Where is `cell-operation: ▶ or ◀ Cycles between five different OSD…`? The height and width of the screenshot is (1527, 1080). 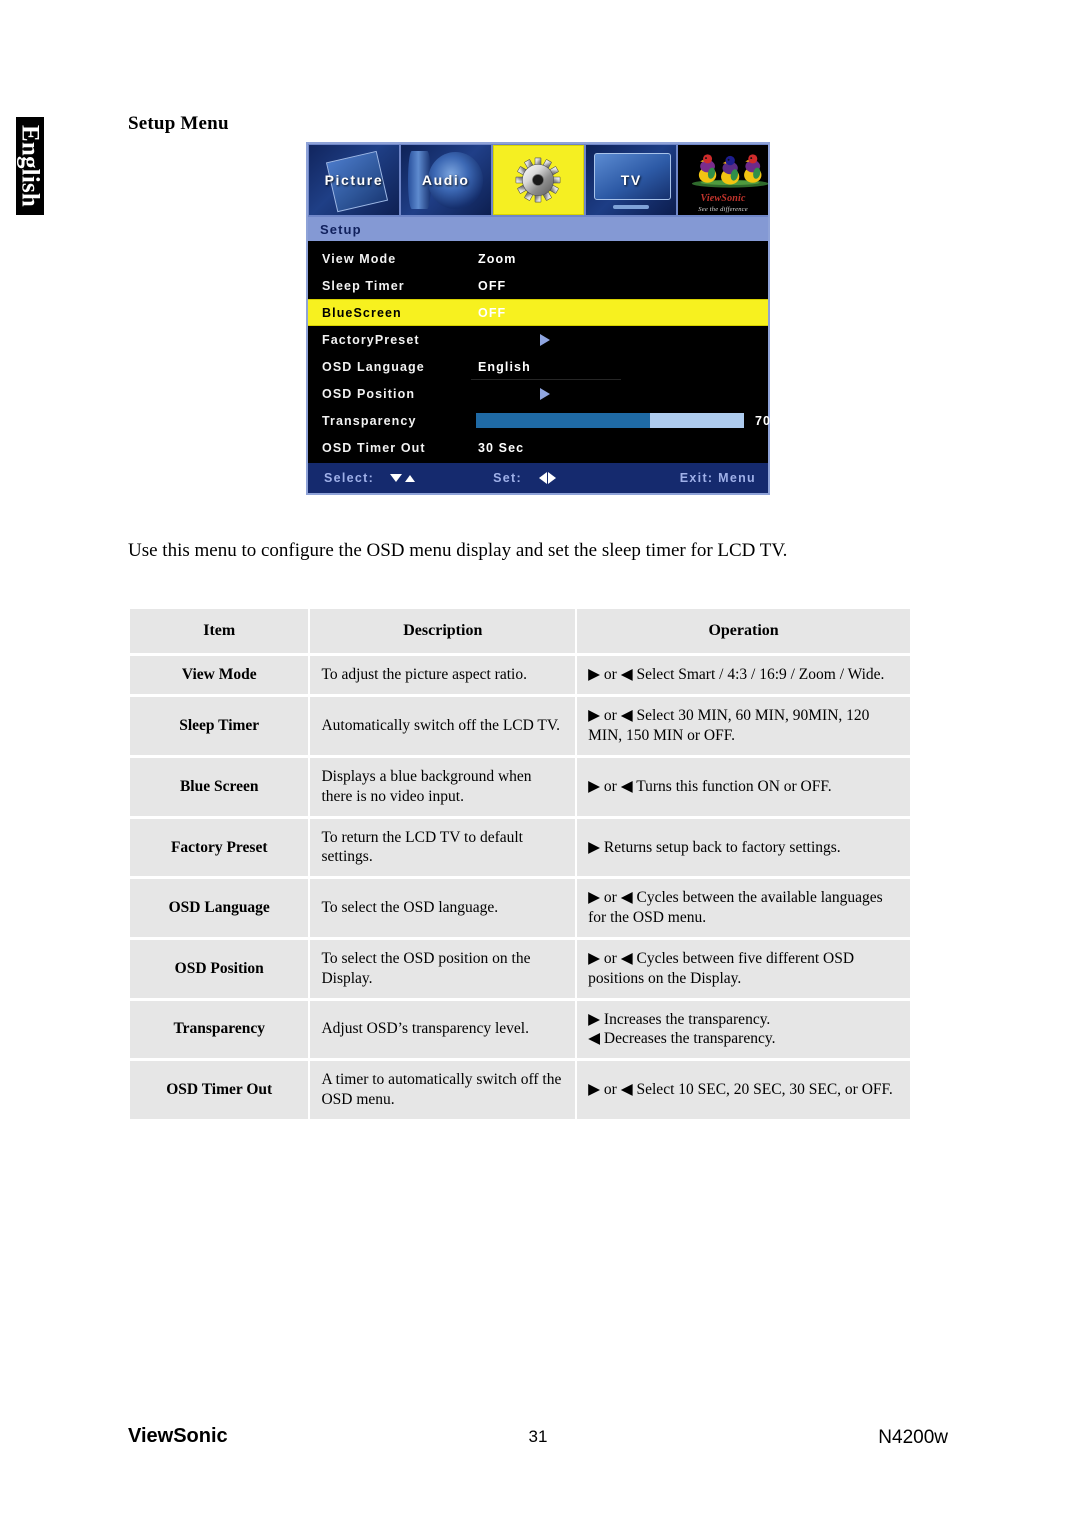
cell-operation: ▶ or ◀ Cycles between five different OSD… is located at coordinates (743, 968).